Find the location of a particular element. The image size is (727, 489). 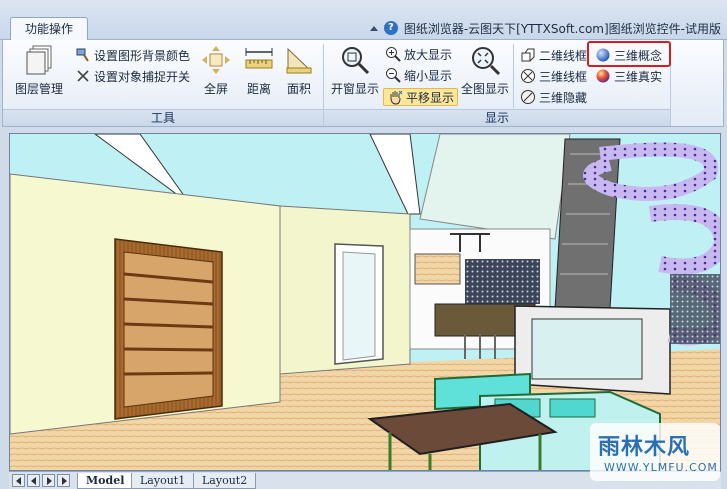

watermark-main-text: 雨林木风 is located at coordinates (644, 447).